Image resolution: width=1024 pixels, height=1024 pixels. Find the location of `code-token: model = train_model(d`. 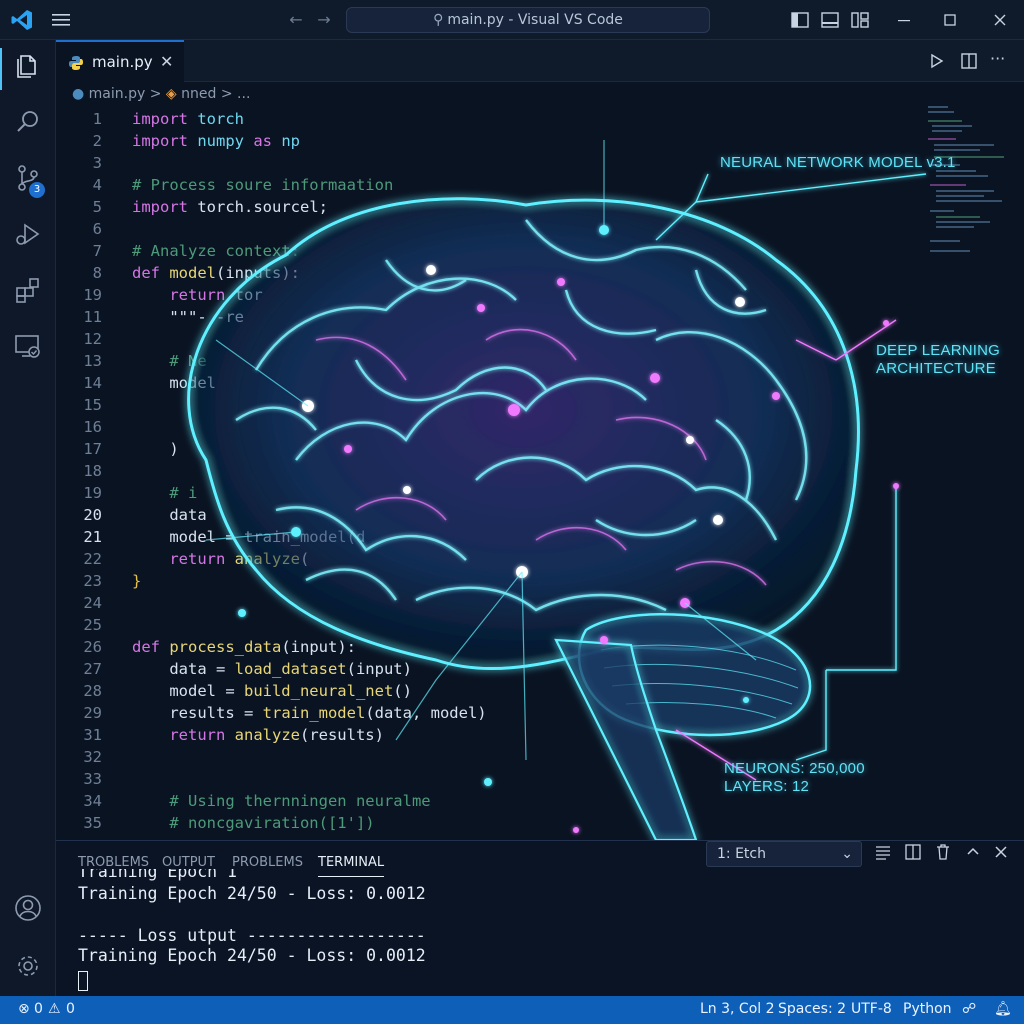

code-token: model = train_model(d is located at coordinates (249, 537).